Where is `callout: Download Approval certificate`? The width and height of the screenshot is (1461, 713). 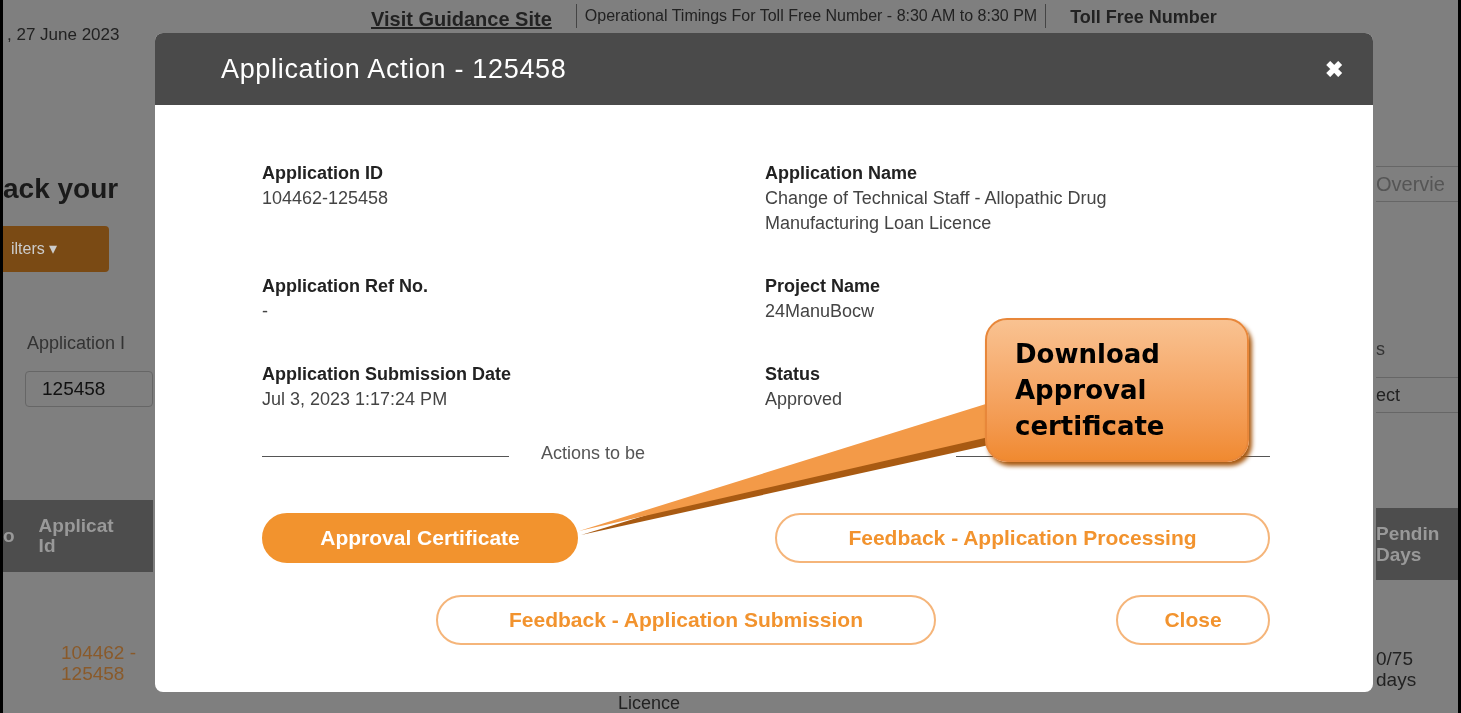 callout: Download Approval certificate is located at coordinates (1117, 390).